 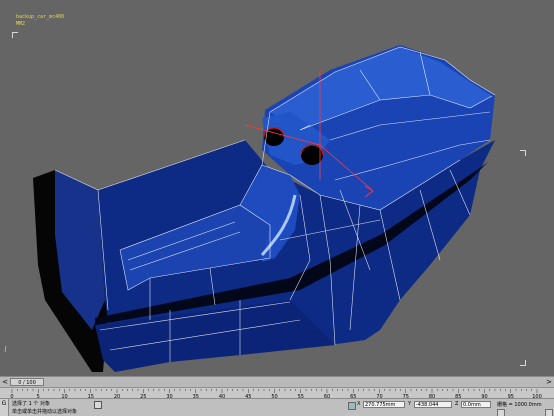 What do you see at coordinates (410, 404) in the screenshot?
I see `y-coord-label: Y` at bounding box center [410, 404].